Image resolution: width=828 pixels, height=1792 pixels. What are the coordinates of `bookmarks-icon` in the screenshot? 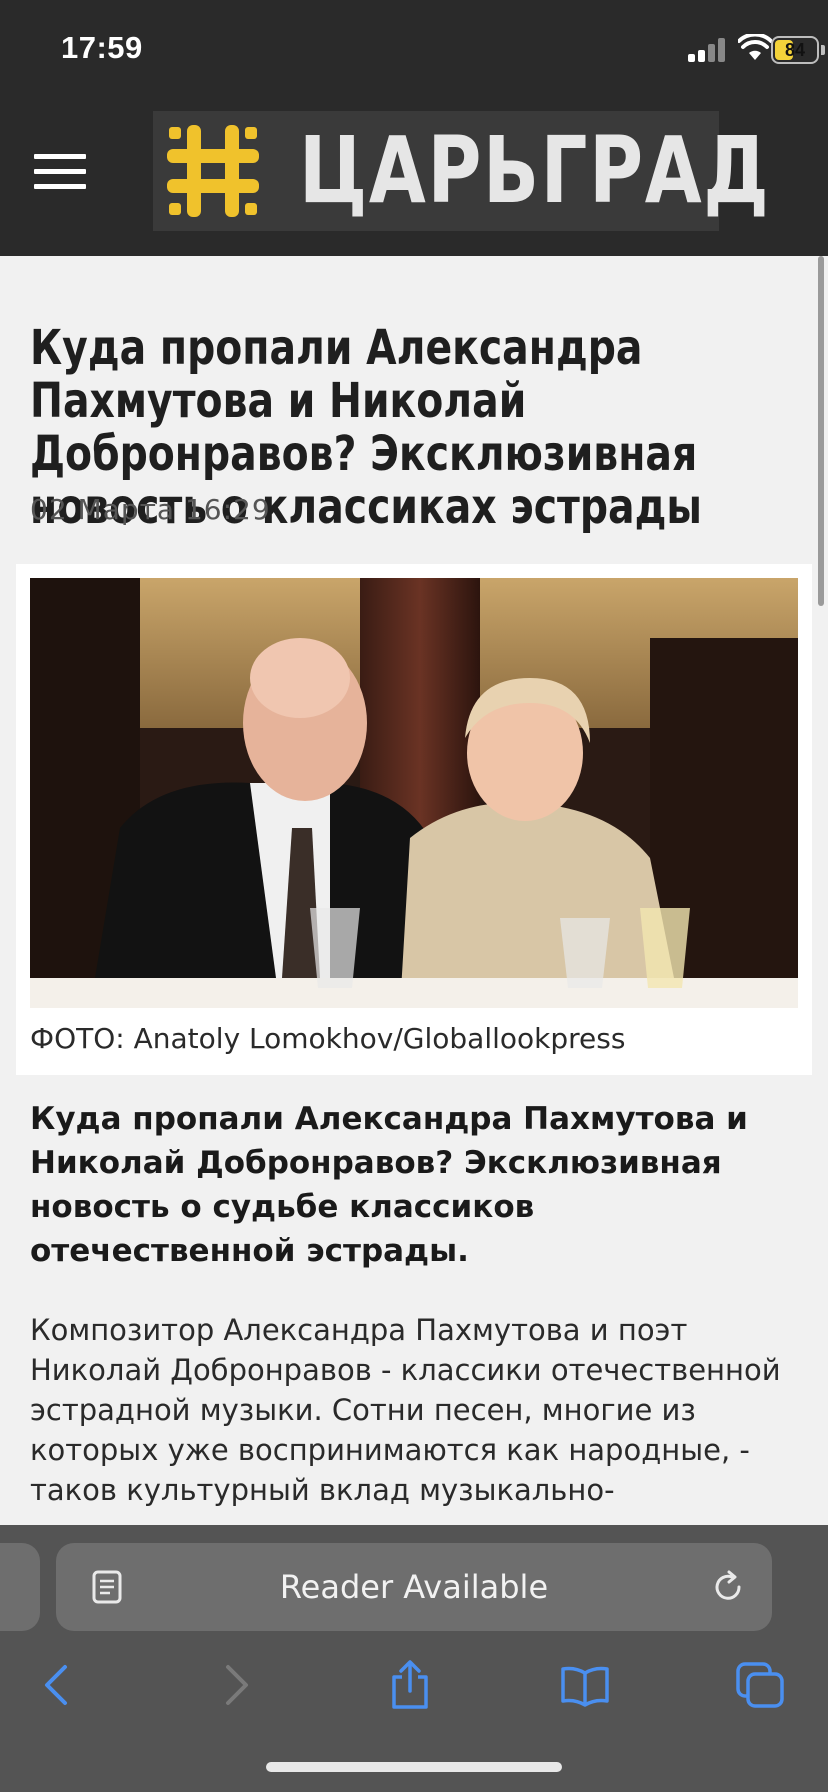 It's located at (585, 1686).